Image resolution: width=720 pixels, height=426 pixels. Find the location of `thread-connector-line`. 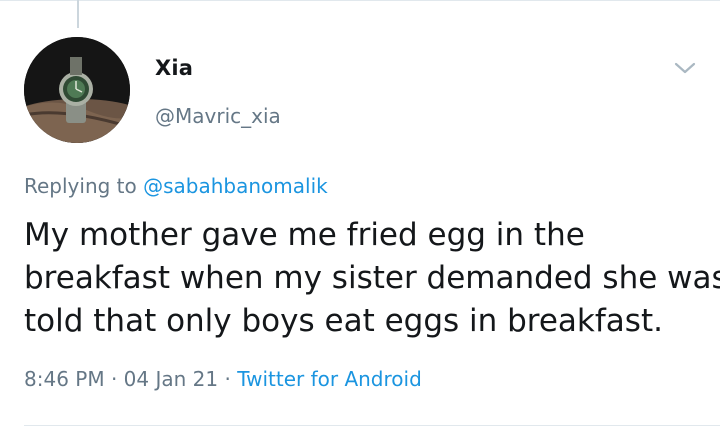

thread-connector-line is located at coordinates (78, 14).